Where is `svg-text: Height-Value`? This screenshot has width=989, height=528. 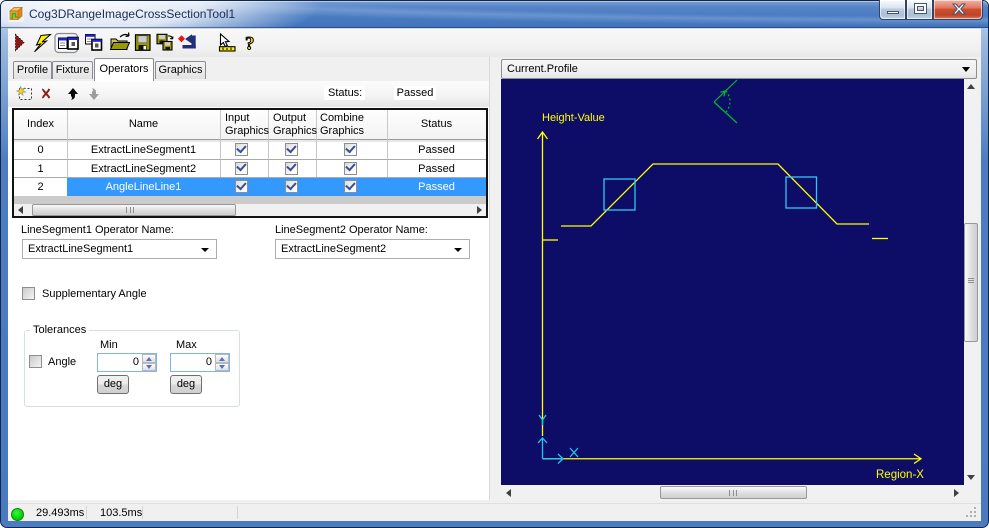 svg-text: Height-Value is located at coordinates (573, 118).